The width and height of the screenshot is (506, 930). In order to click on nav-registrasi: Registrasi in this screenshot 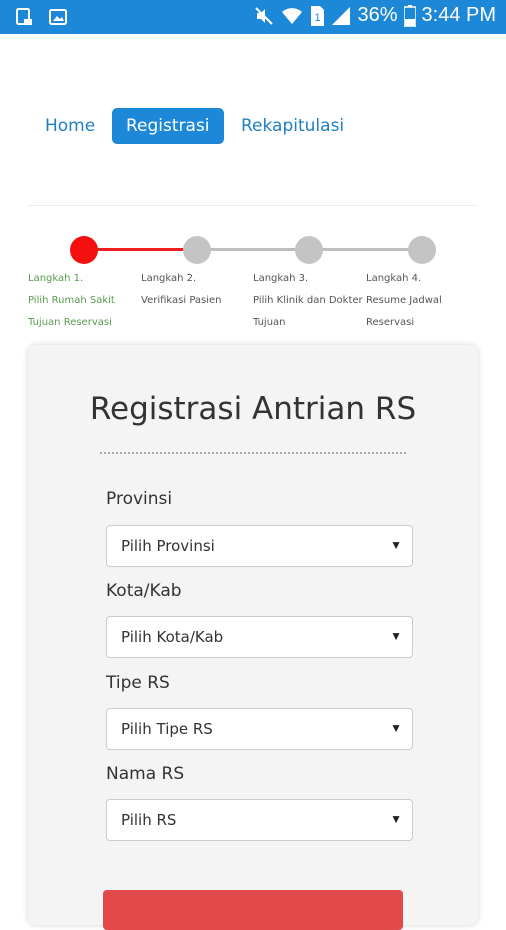, I will do `click(168, 126)`.